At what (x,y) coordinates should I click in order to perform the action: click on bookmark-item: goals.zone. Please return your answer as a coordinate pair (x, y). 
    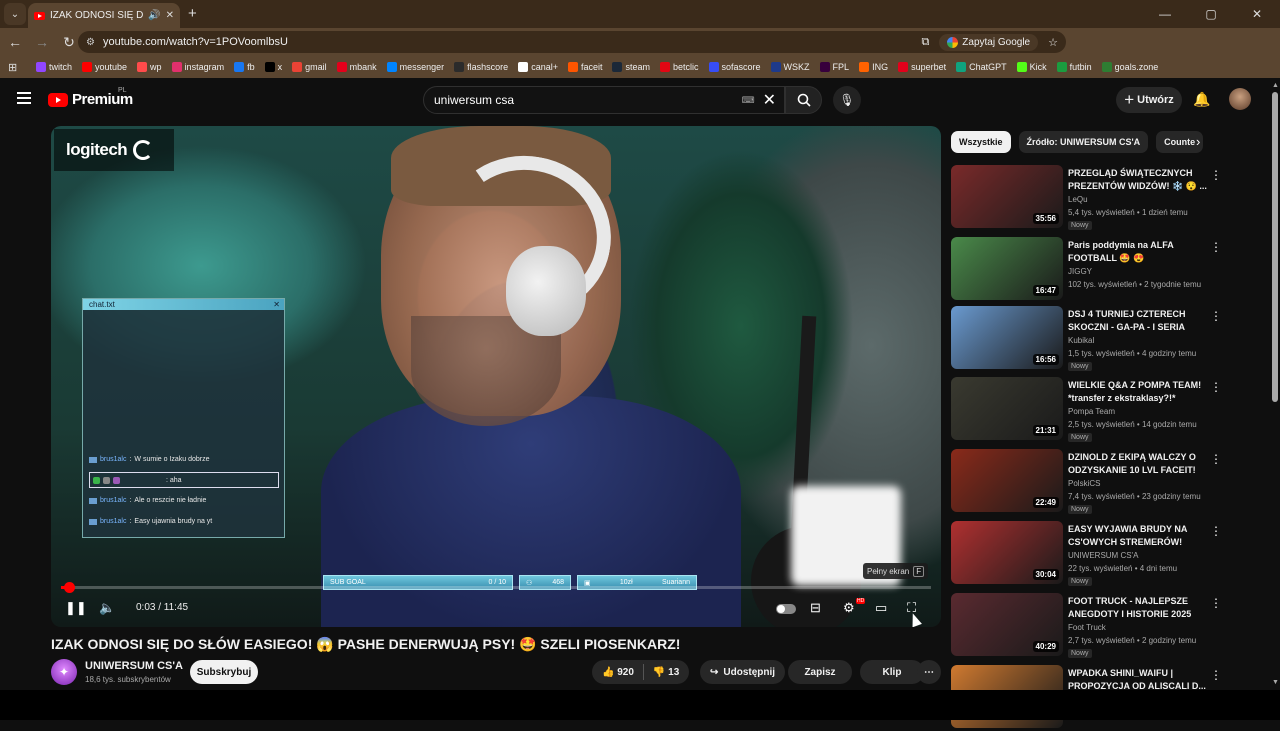
    Looking at the image, I should click on (1129, 67).